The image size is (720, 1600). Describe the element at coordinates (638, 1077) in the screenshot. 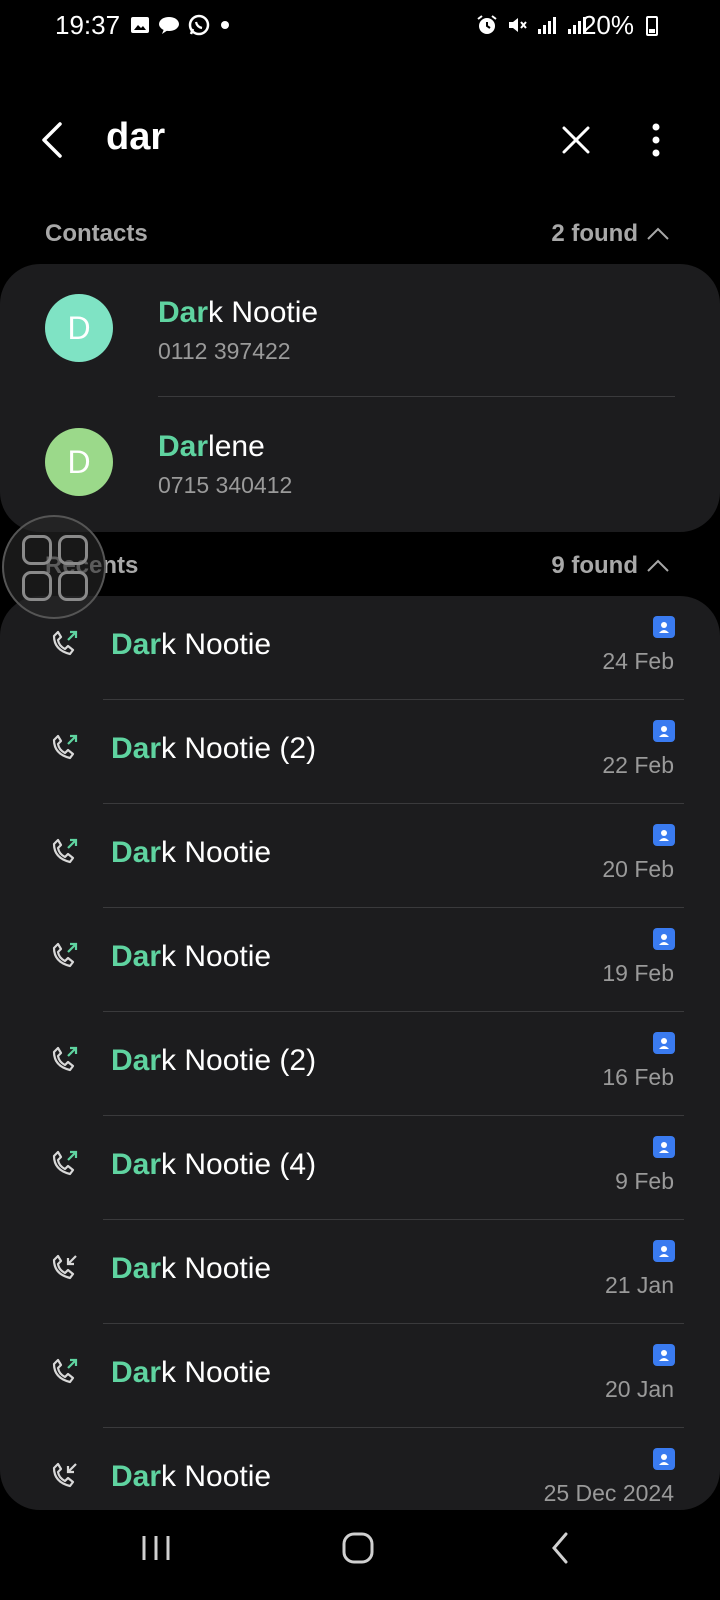

I see `recent-call-date: 16 Feb` at that location.